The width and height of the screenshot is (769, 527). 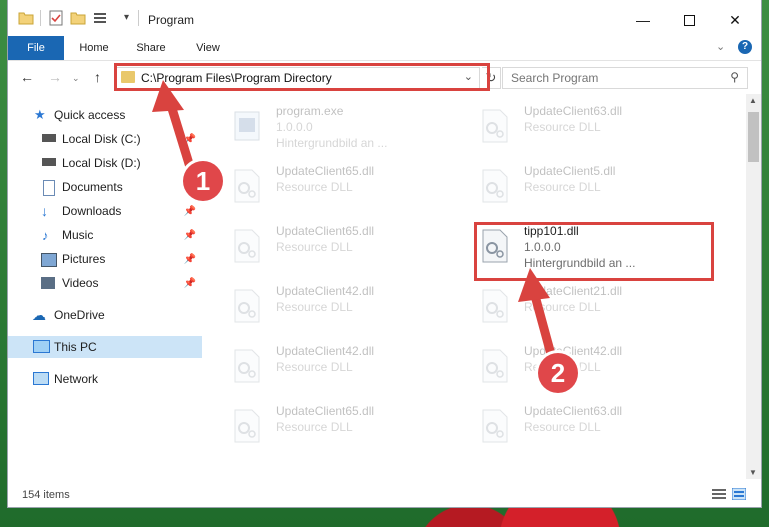 What do you see at coordinates (105, 347) in the screenshot?
I see `sidebar-item-this-pc: This PC` at bounding box center [105, 347].